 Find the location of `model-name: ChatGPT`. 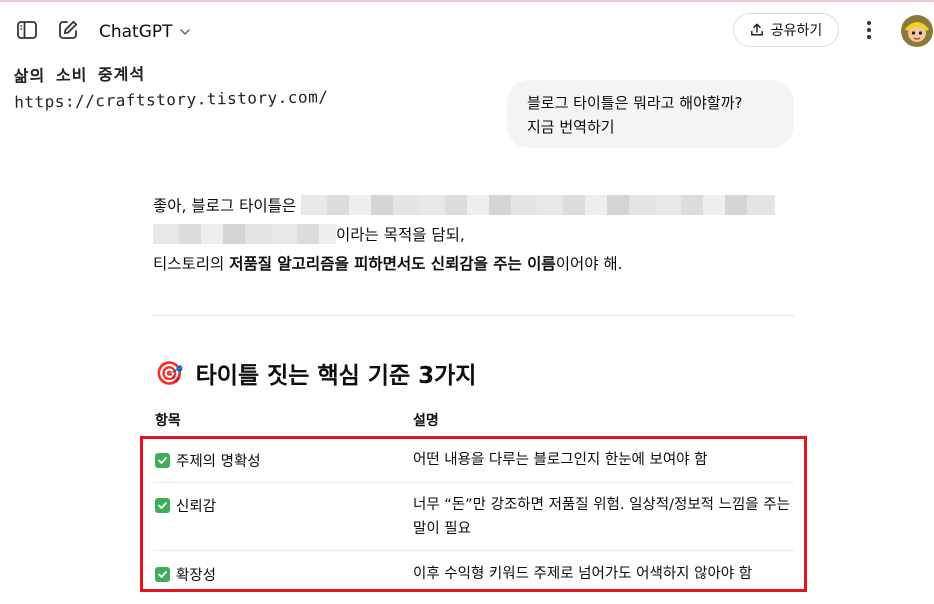

model-name: ChatGPT is located at coordinates (136, 32).